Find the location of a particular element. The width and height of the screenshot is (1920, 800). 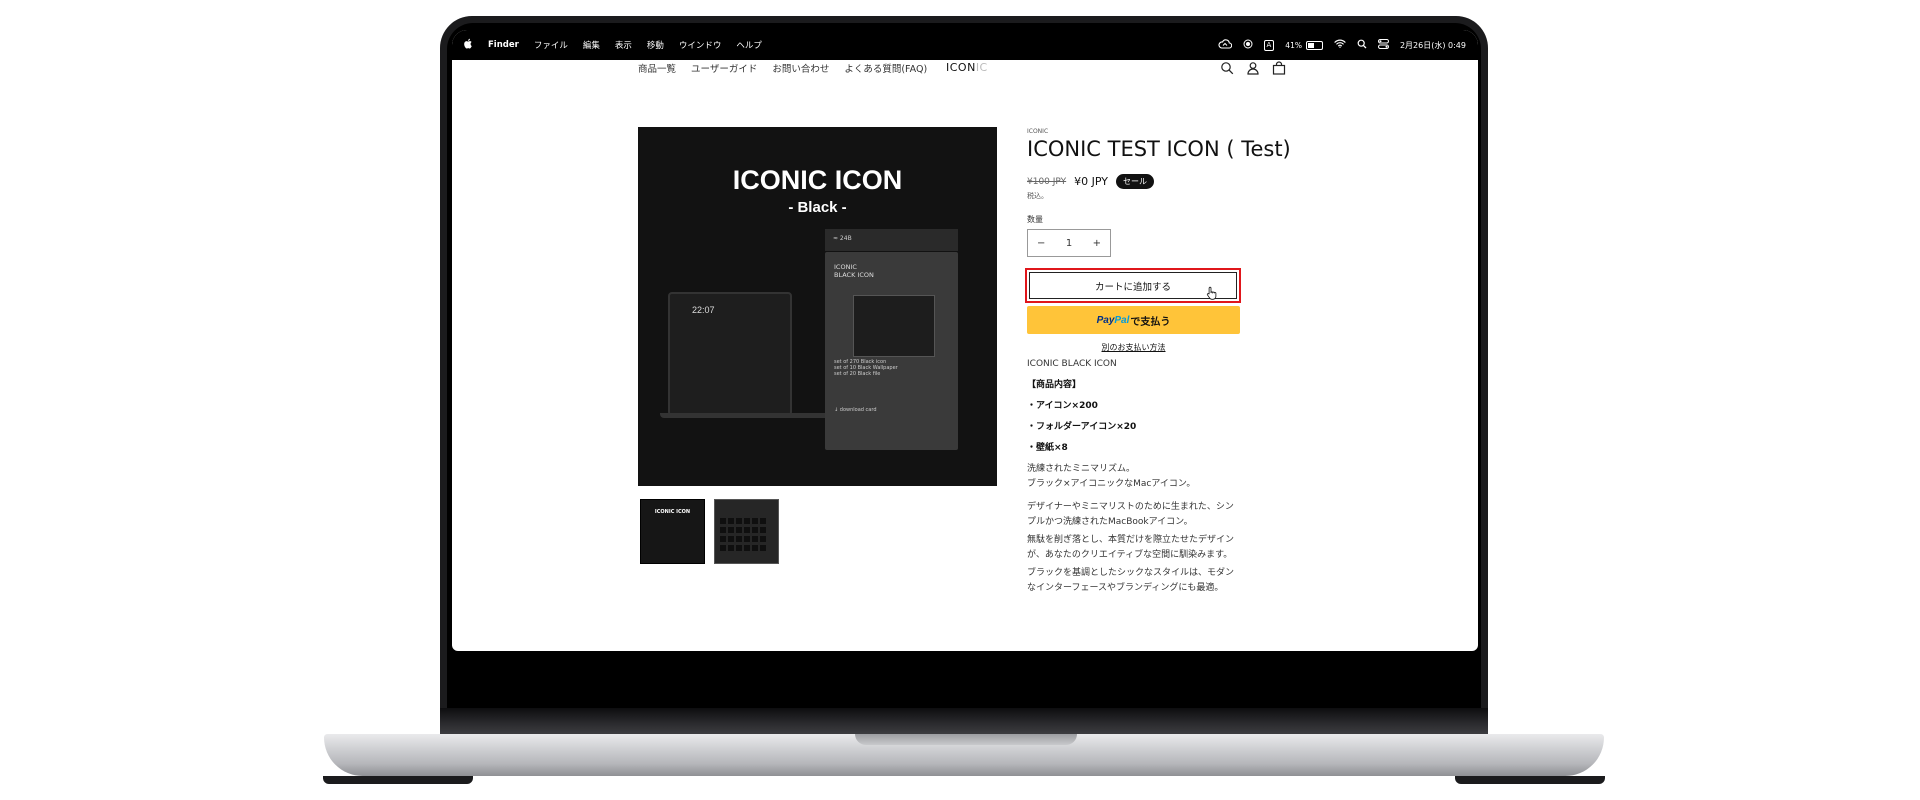

nav-contact: お問い合わせ is located at coordinates (800, 68).